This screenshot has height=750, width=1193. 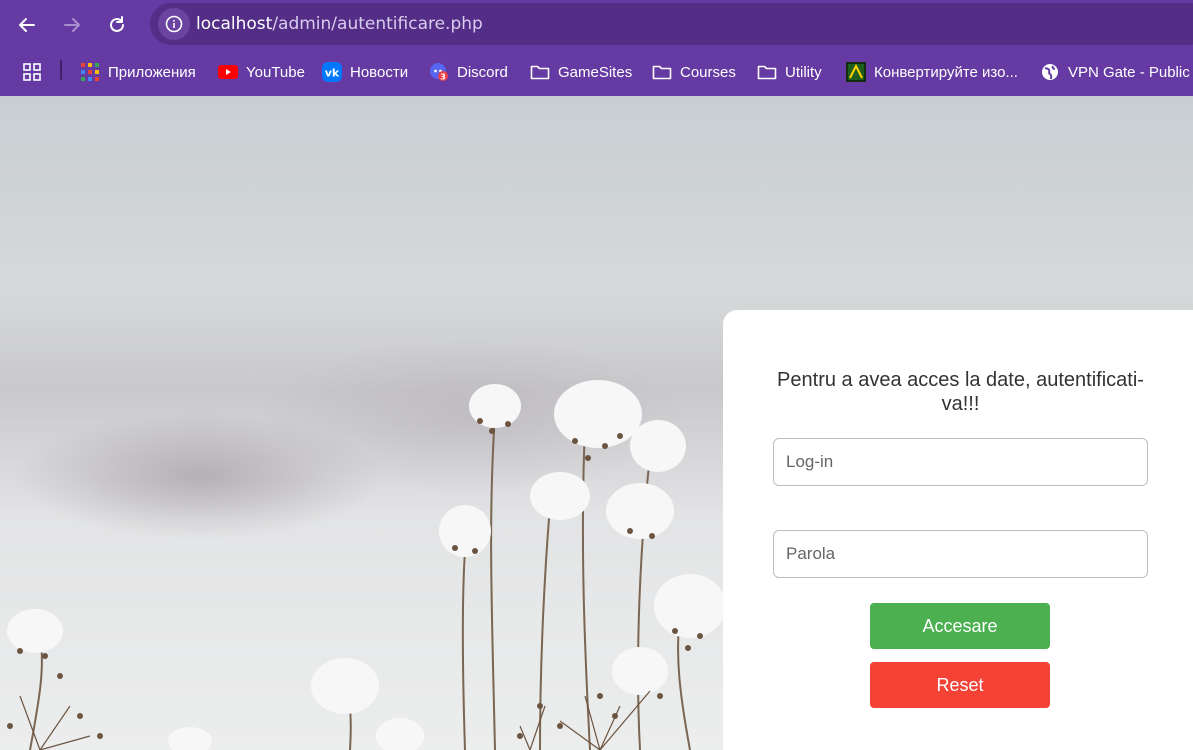 What do you see at coordinates (275, 72) in the screenshot?
I see `bookmark-label: YouTube` at bounding box center [275, 72].